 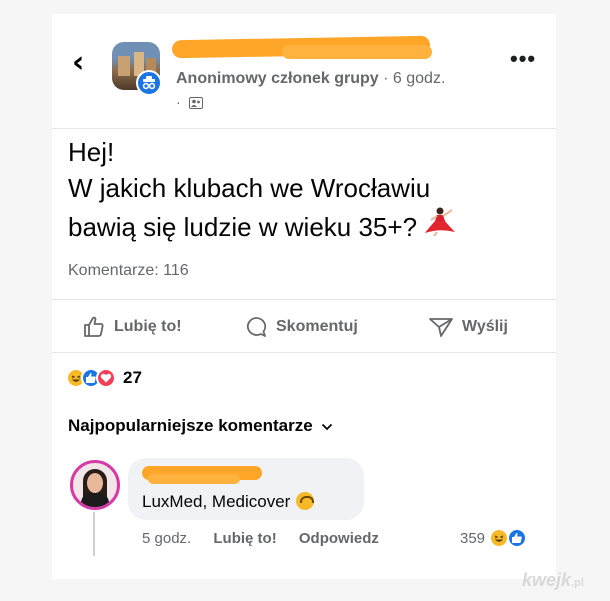 I want to click on back-button: ‹, so click(x=78, y=63).